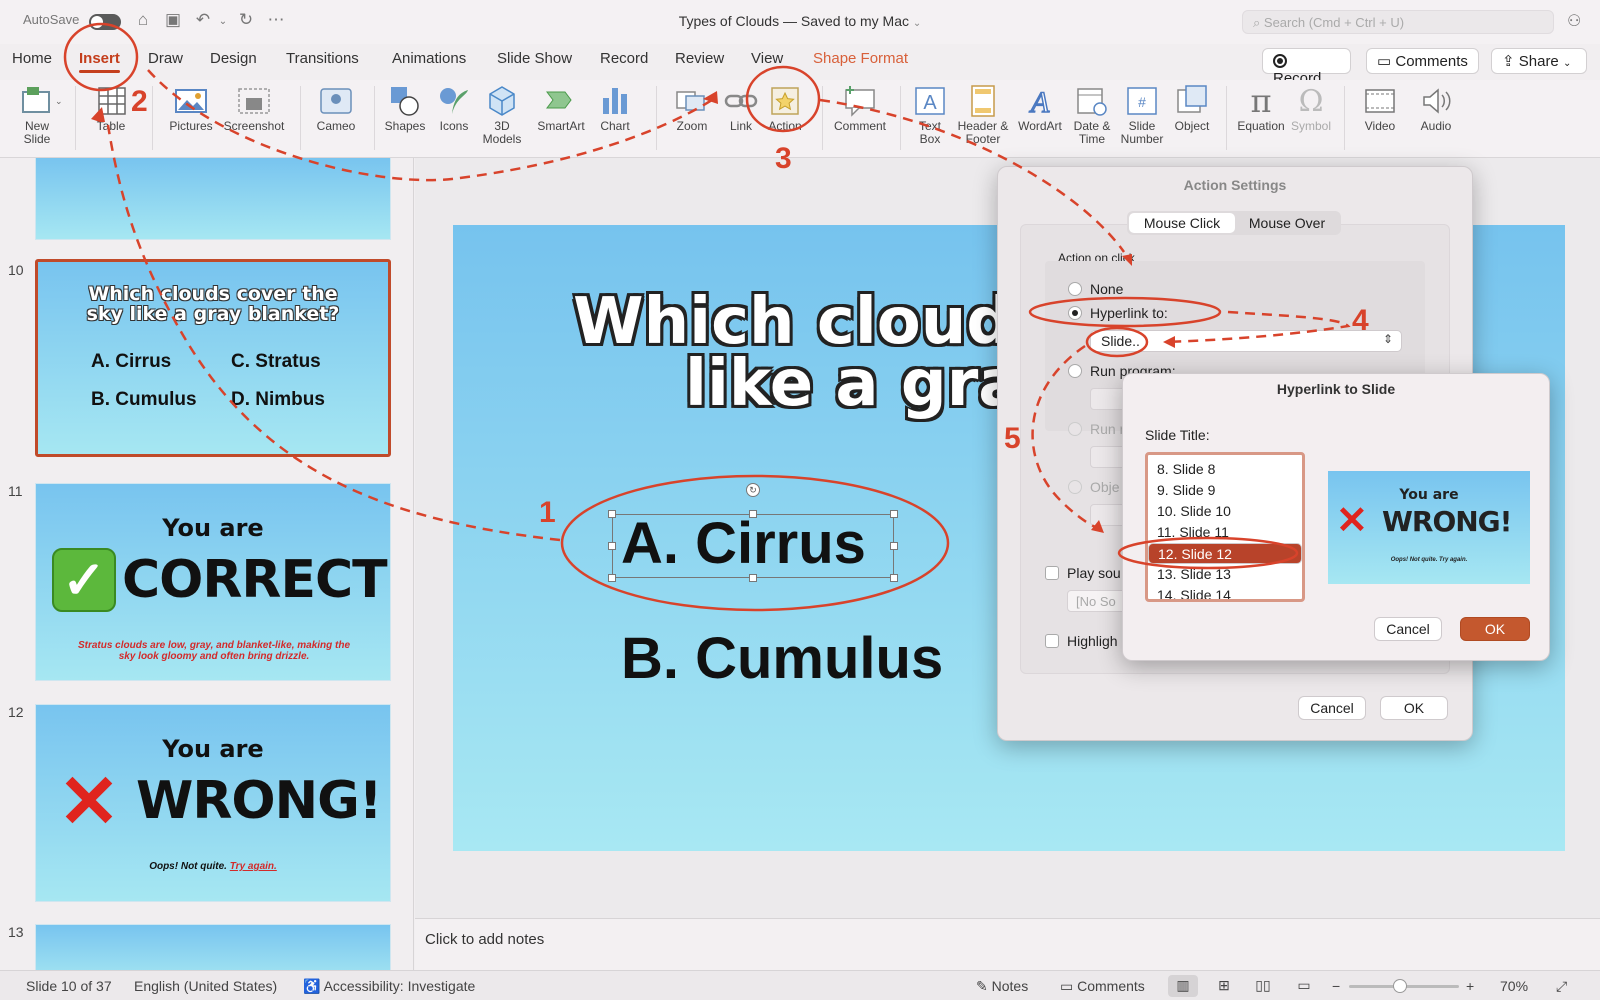 The image size is (1600, 1000). I want to click on date-time-button: Date & Time, so click(1092, 113).